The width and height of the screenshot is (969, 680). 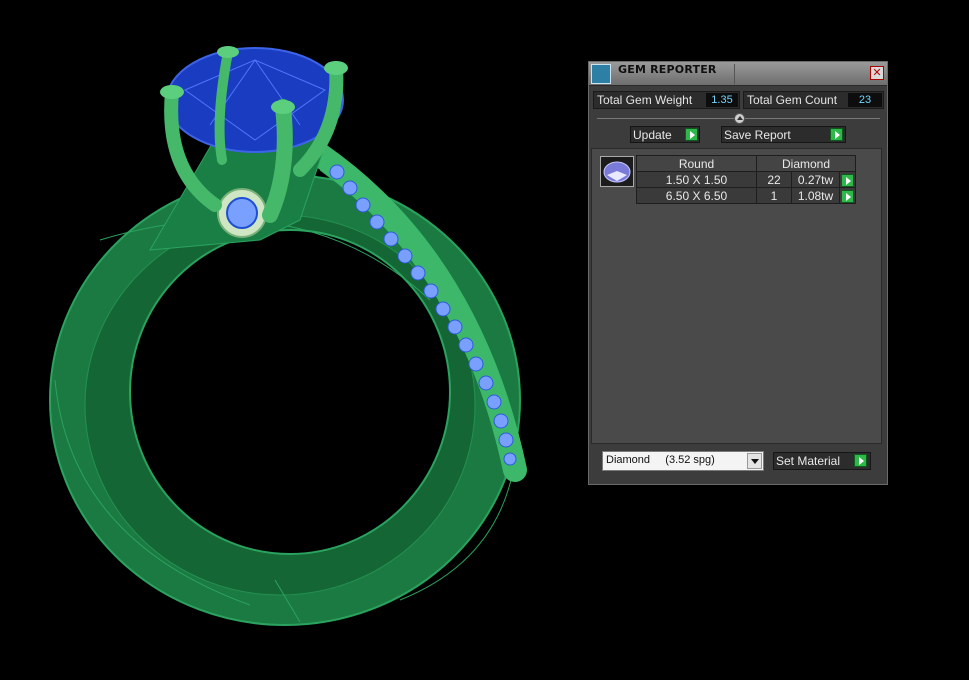 I want to click on title-divider, so click(x=734, y=74).